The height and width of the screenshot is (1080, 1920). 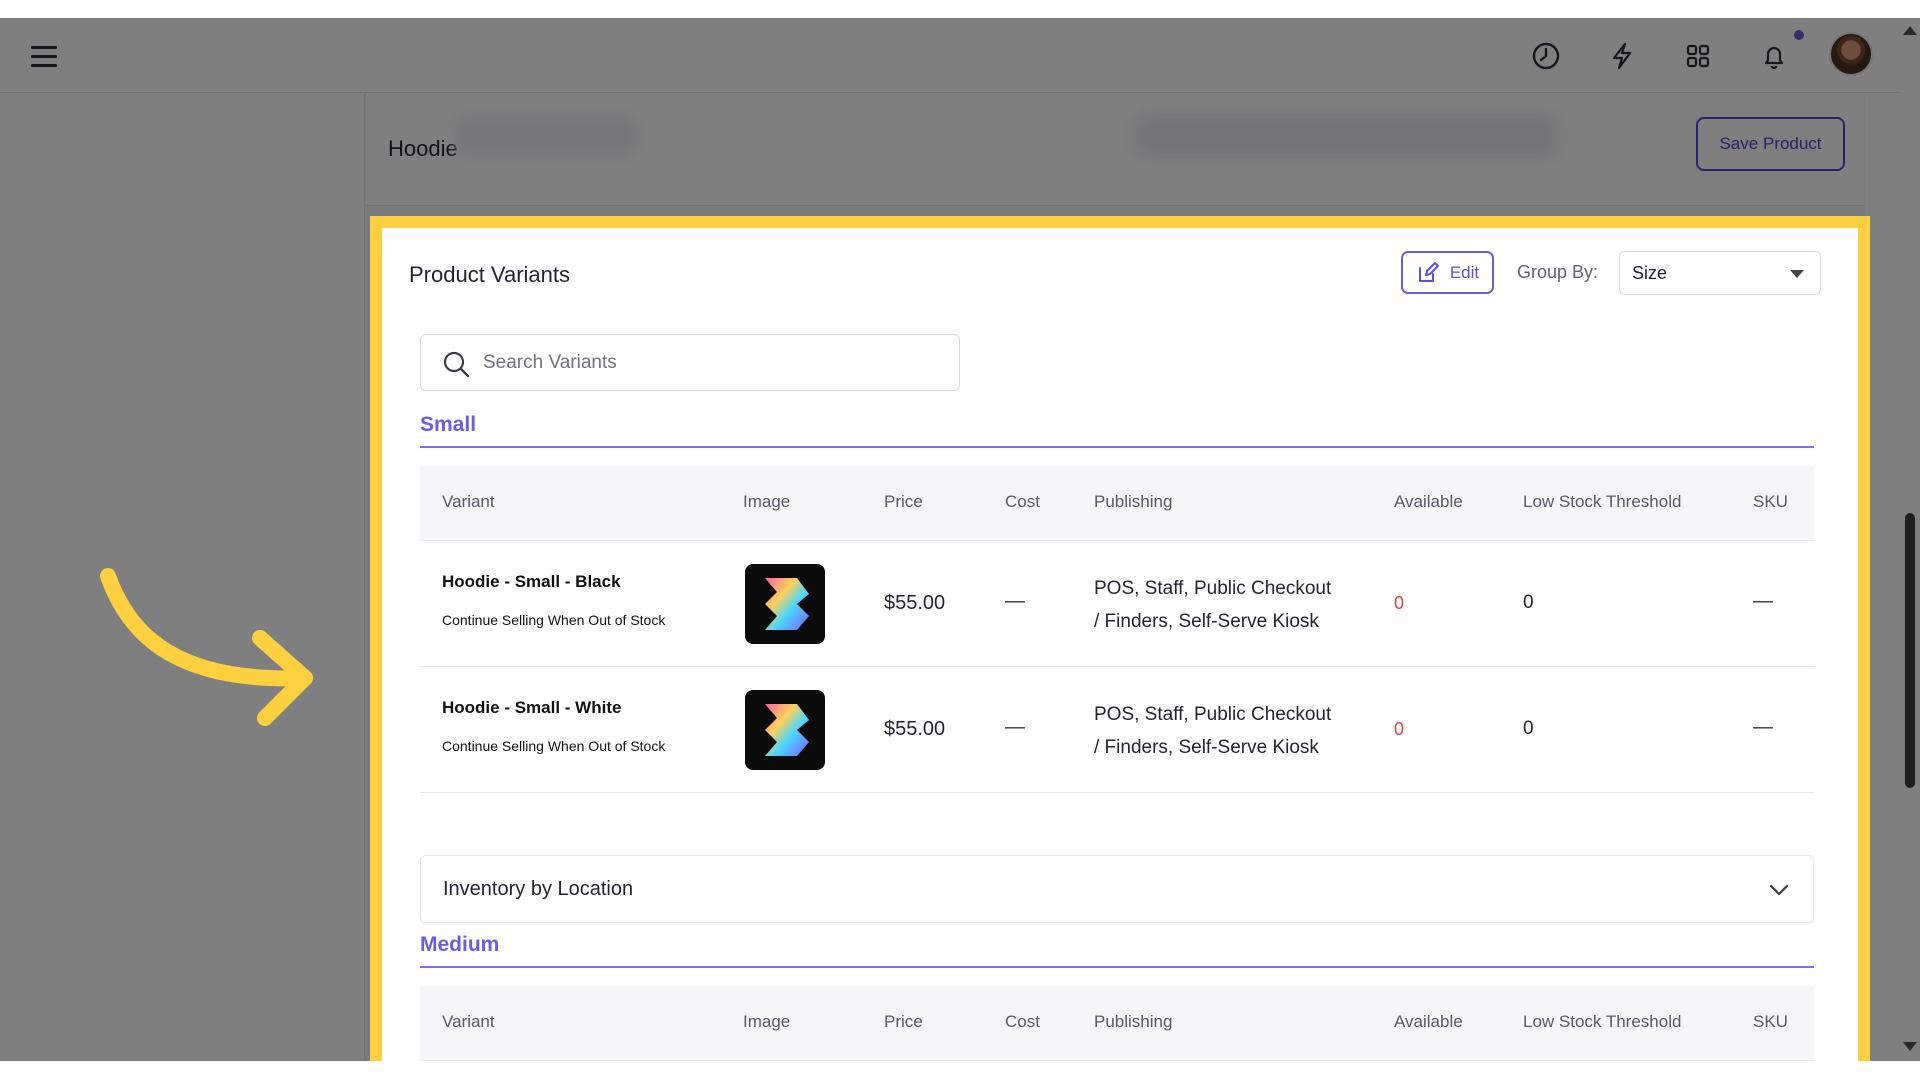 I want to click on search-variants-field, so click(x=690, y=362).